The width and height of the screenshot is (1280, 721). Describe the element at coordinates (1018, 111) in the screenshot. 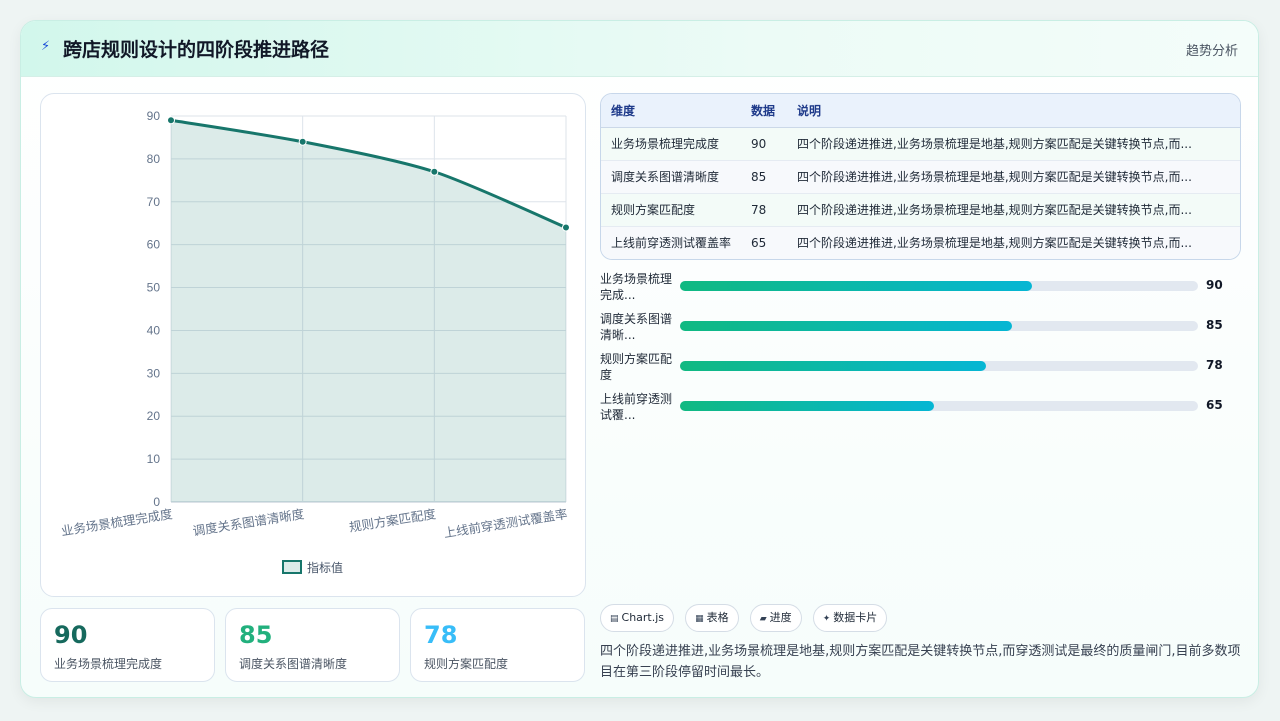

I see `table-header-note: 说明` at that location.